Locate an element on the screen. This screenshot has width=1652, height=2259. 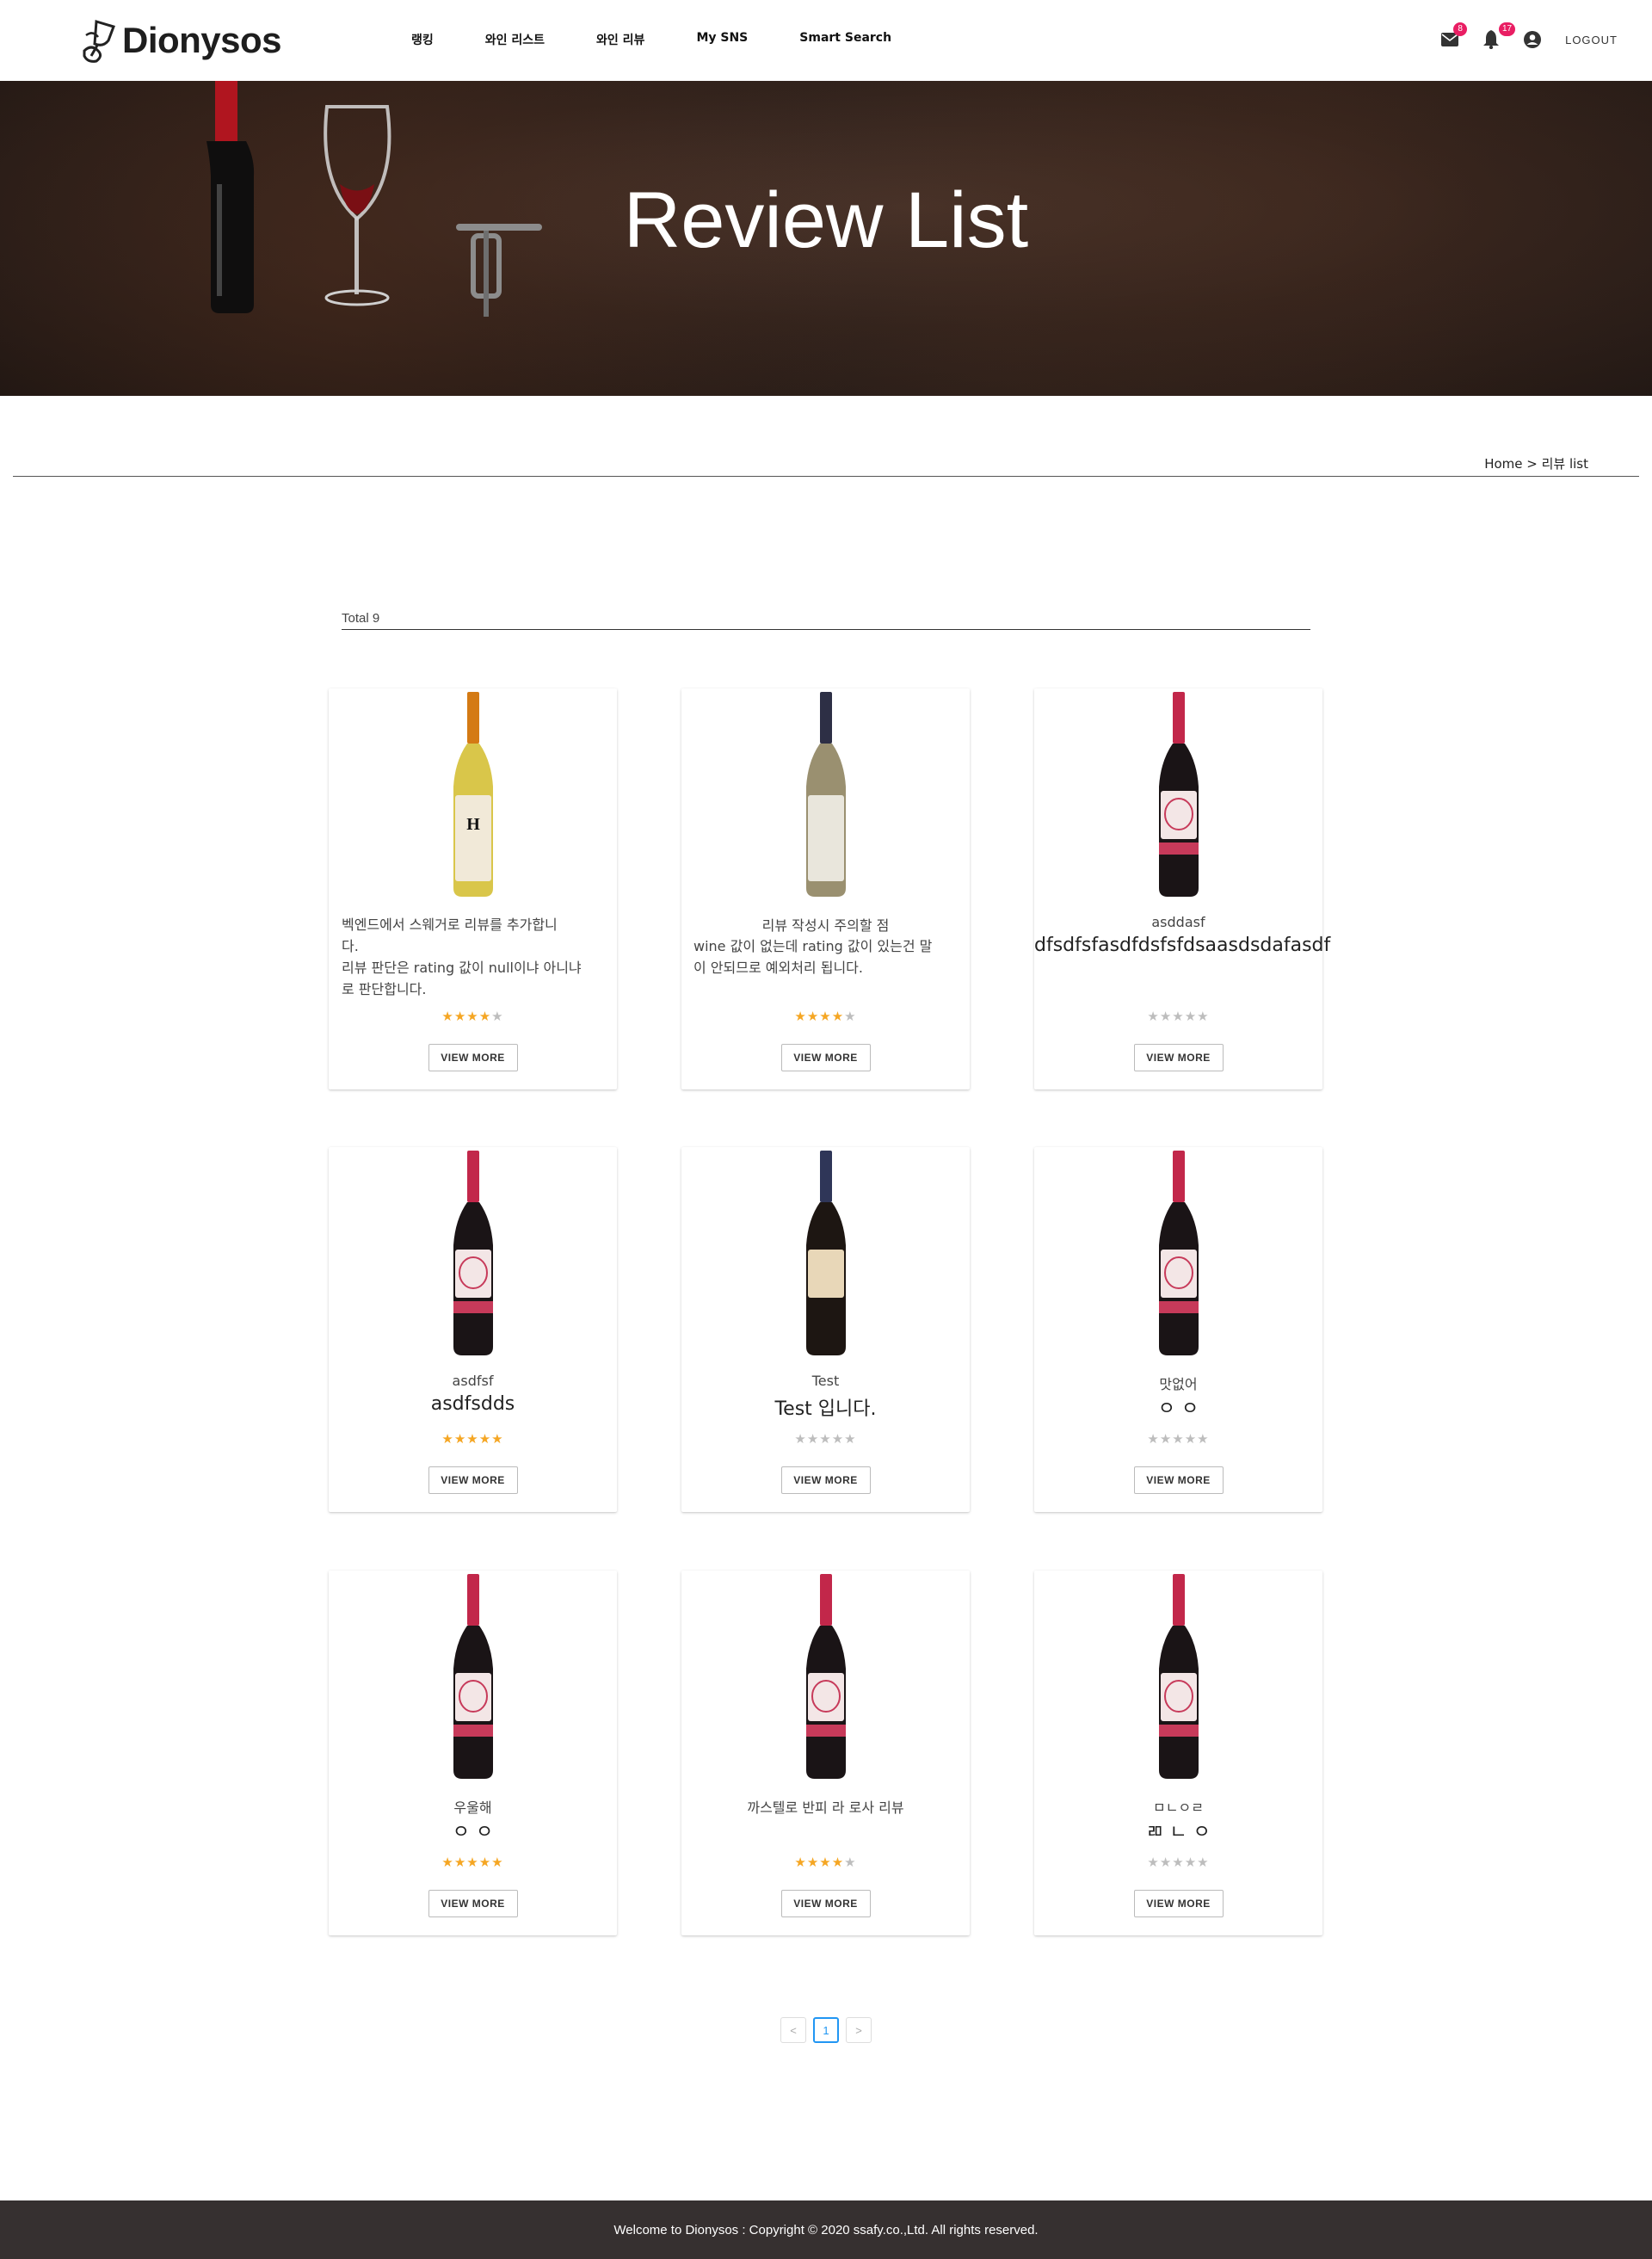
review-card: Test Test 입니다. ★★★★★ VIEW MORE is located at coordinates (825, 1329).